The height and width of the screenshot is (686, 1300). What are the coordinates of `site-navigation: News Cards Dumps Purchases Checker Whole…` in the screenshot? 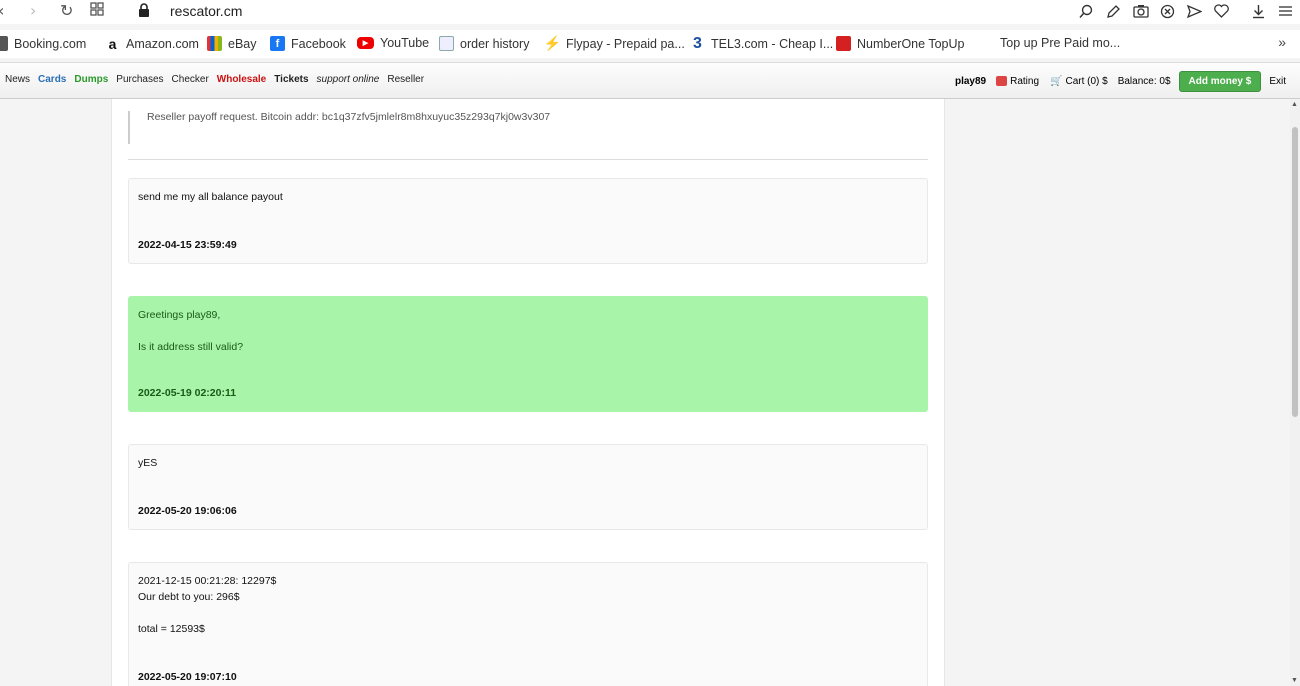 It's located at (650, 80).